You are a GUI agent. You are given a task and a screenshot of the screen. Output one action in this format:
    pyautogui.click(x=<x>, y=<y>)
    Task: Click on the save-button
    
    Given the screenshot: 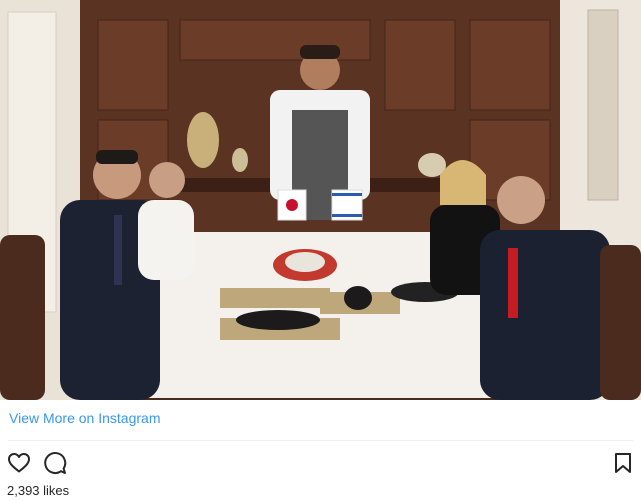 What is the action you would take?
    pyautogui.click(x=623, y=463)
    